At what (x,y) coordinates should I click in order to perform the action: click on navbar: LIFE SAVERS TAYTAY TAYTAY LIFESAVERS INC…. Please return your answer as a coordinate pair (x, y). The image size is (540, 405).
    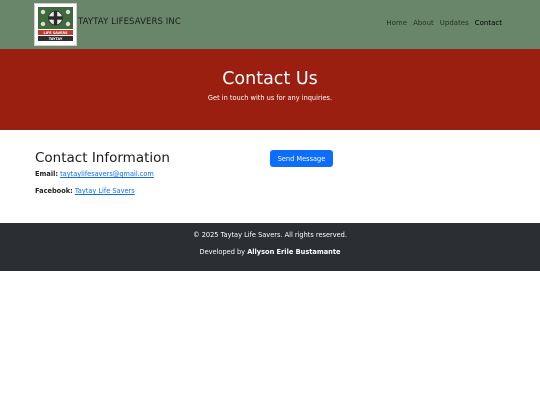
    Looking at the image, I should click on (270, 24).